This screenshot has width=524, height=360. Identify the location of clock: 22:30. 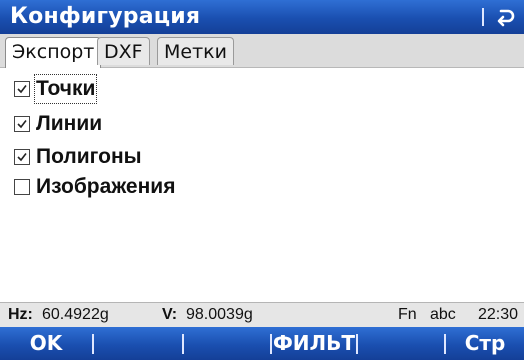
(498, 314).